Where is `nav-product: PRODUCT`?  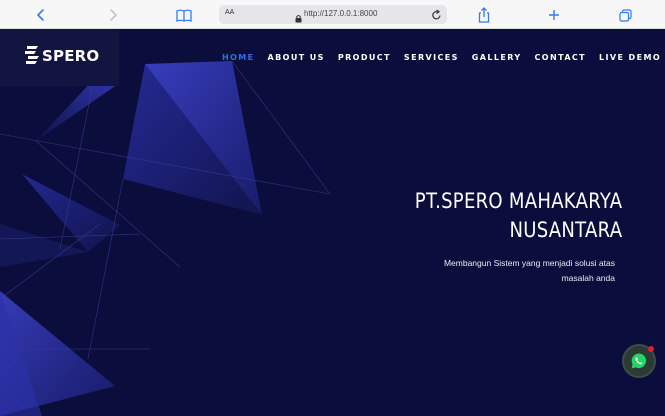 nav-product: PRODUCT is located at coordinates (364, 57).